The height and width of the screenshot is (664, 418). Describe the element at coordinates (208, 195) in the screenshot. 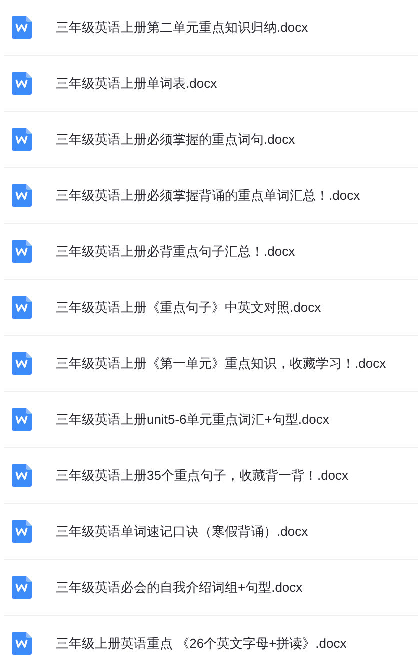

I see `file-name: 三年级英语上册必须掌握背诵的重点单词汇总！.docx` at that location.